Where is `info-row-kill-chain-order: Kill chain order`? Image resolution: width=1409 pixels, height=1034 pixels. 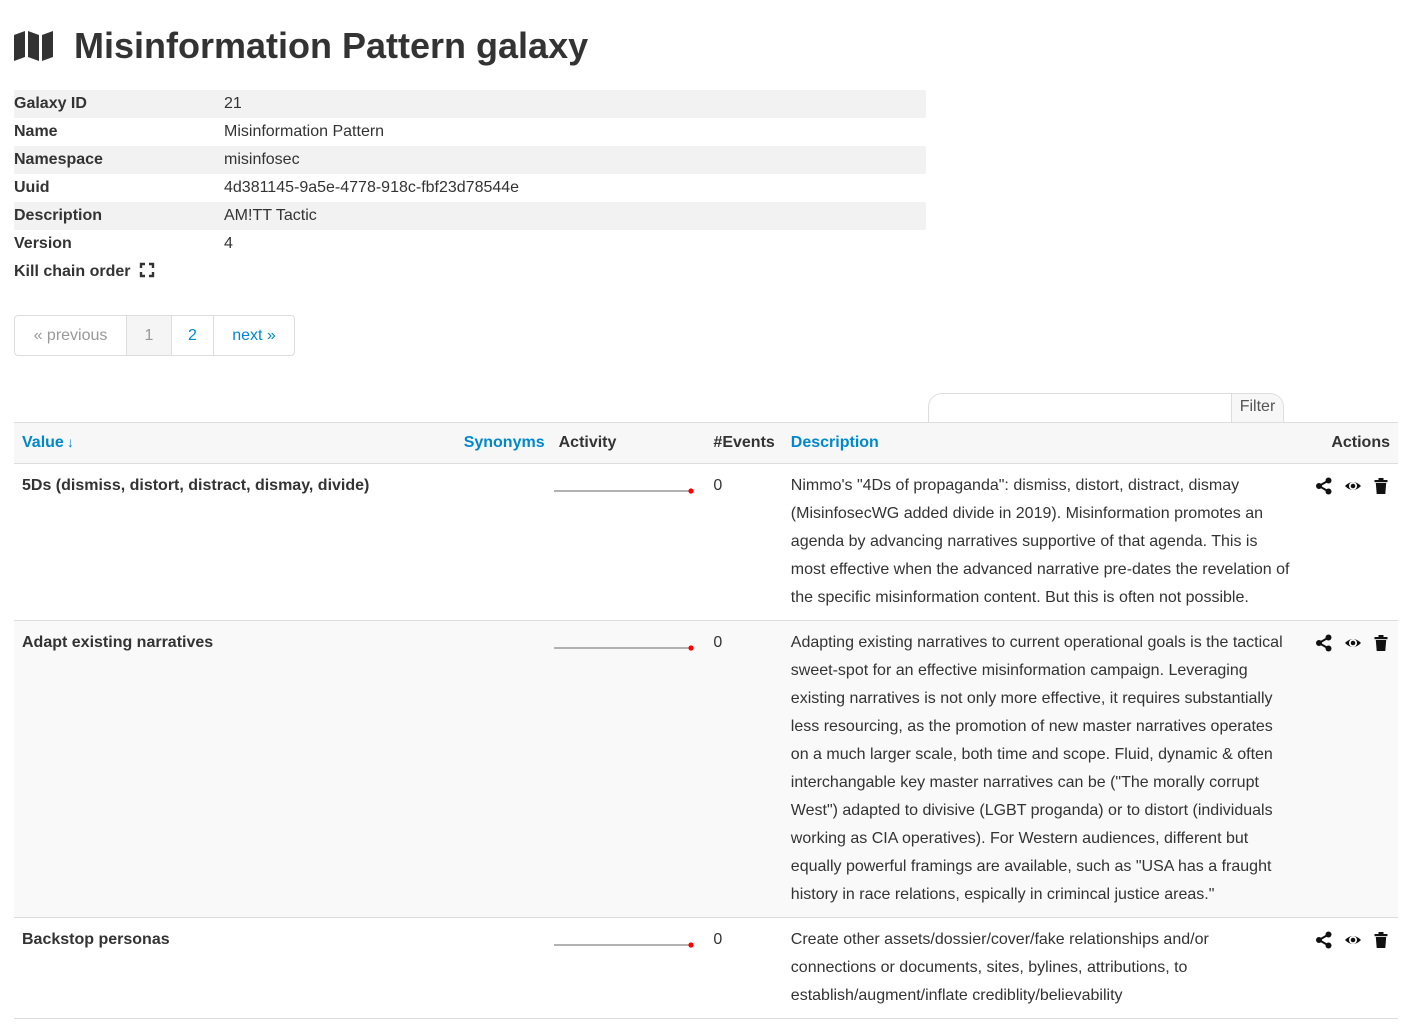
info-row-kill-chain-order: Kill chain order is located at coordinates (470, 272).